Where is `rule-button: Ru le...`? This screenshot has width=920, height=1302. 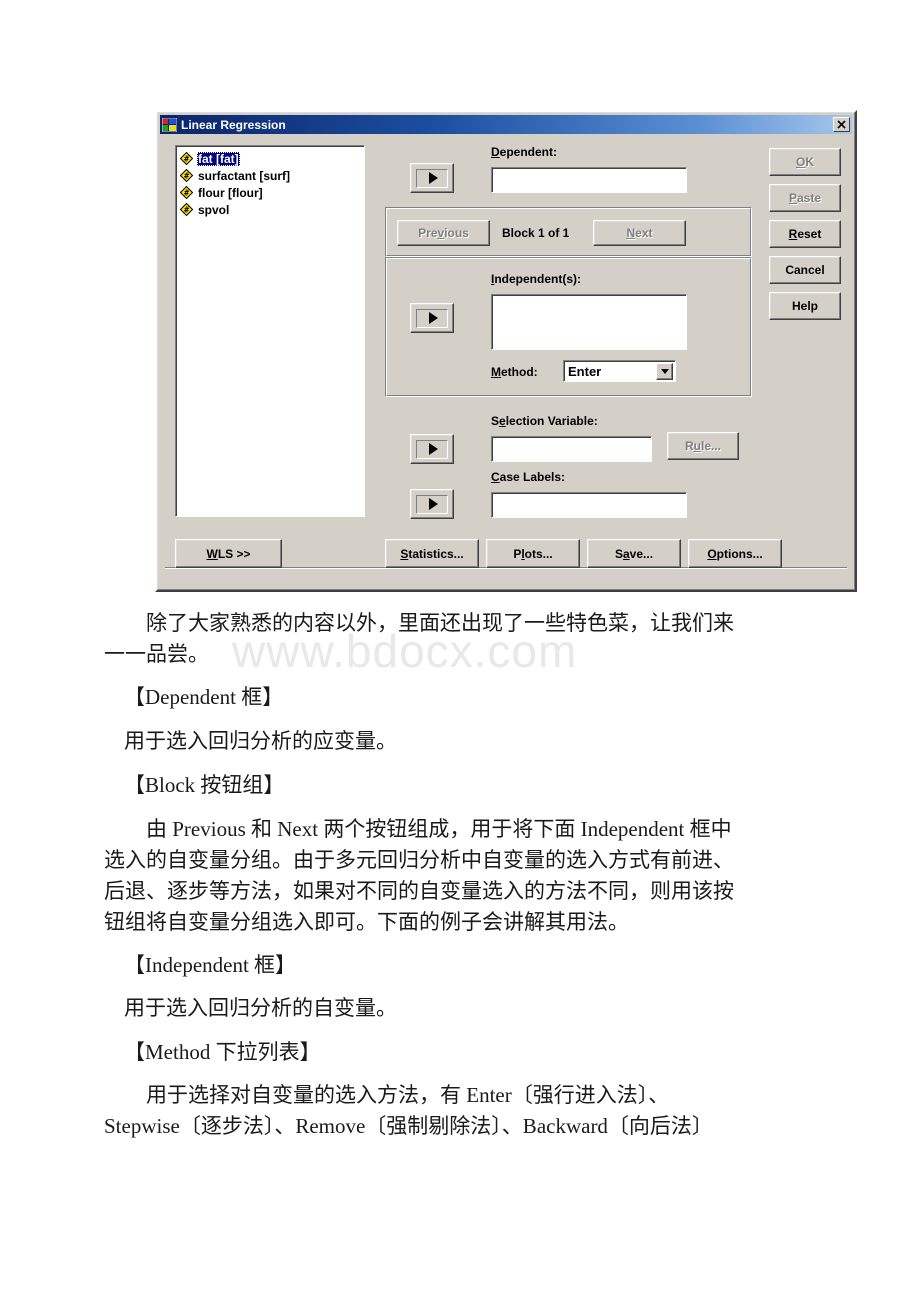 rule-button: Ru le... is located at coordinates (703, 446).